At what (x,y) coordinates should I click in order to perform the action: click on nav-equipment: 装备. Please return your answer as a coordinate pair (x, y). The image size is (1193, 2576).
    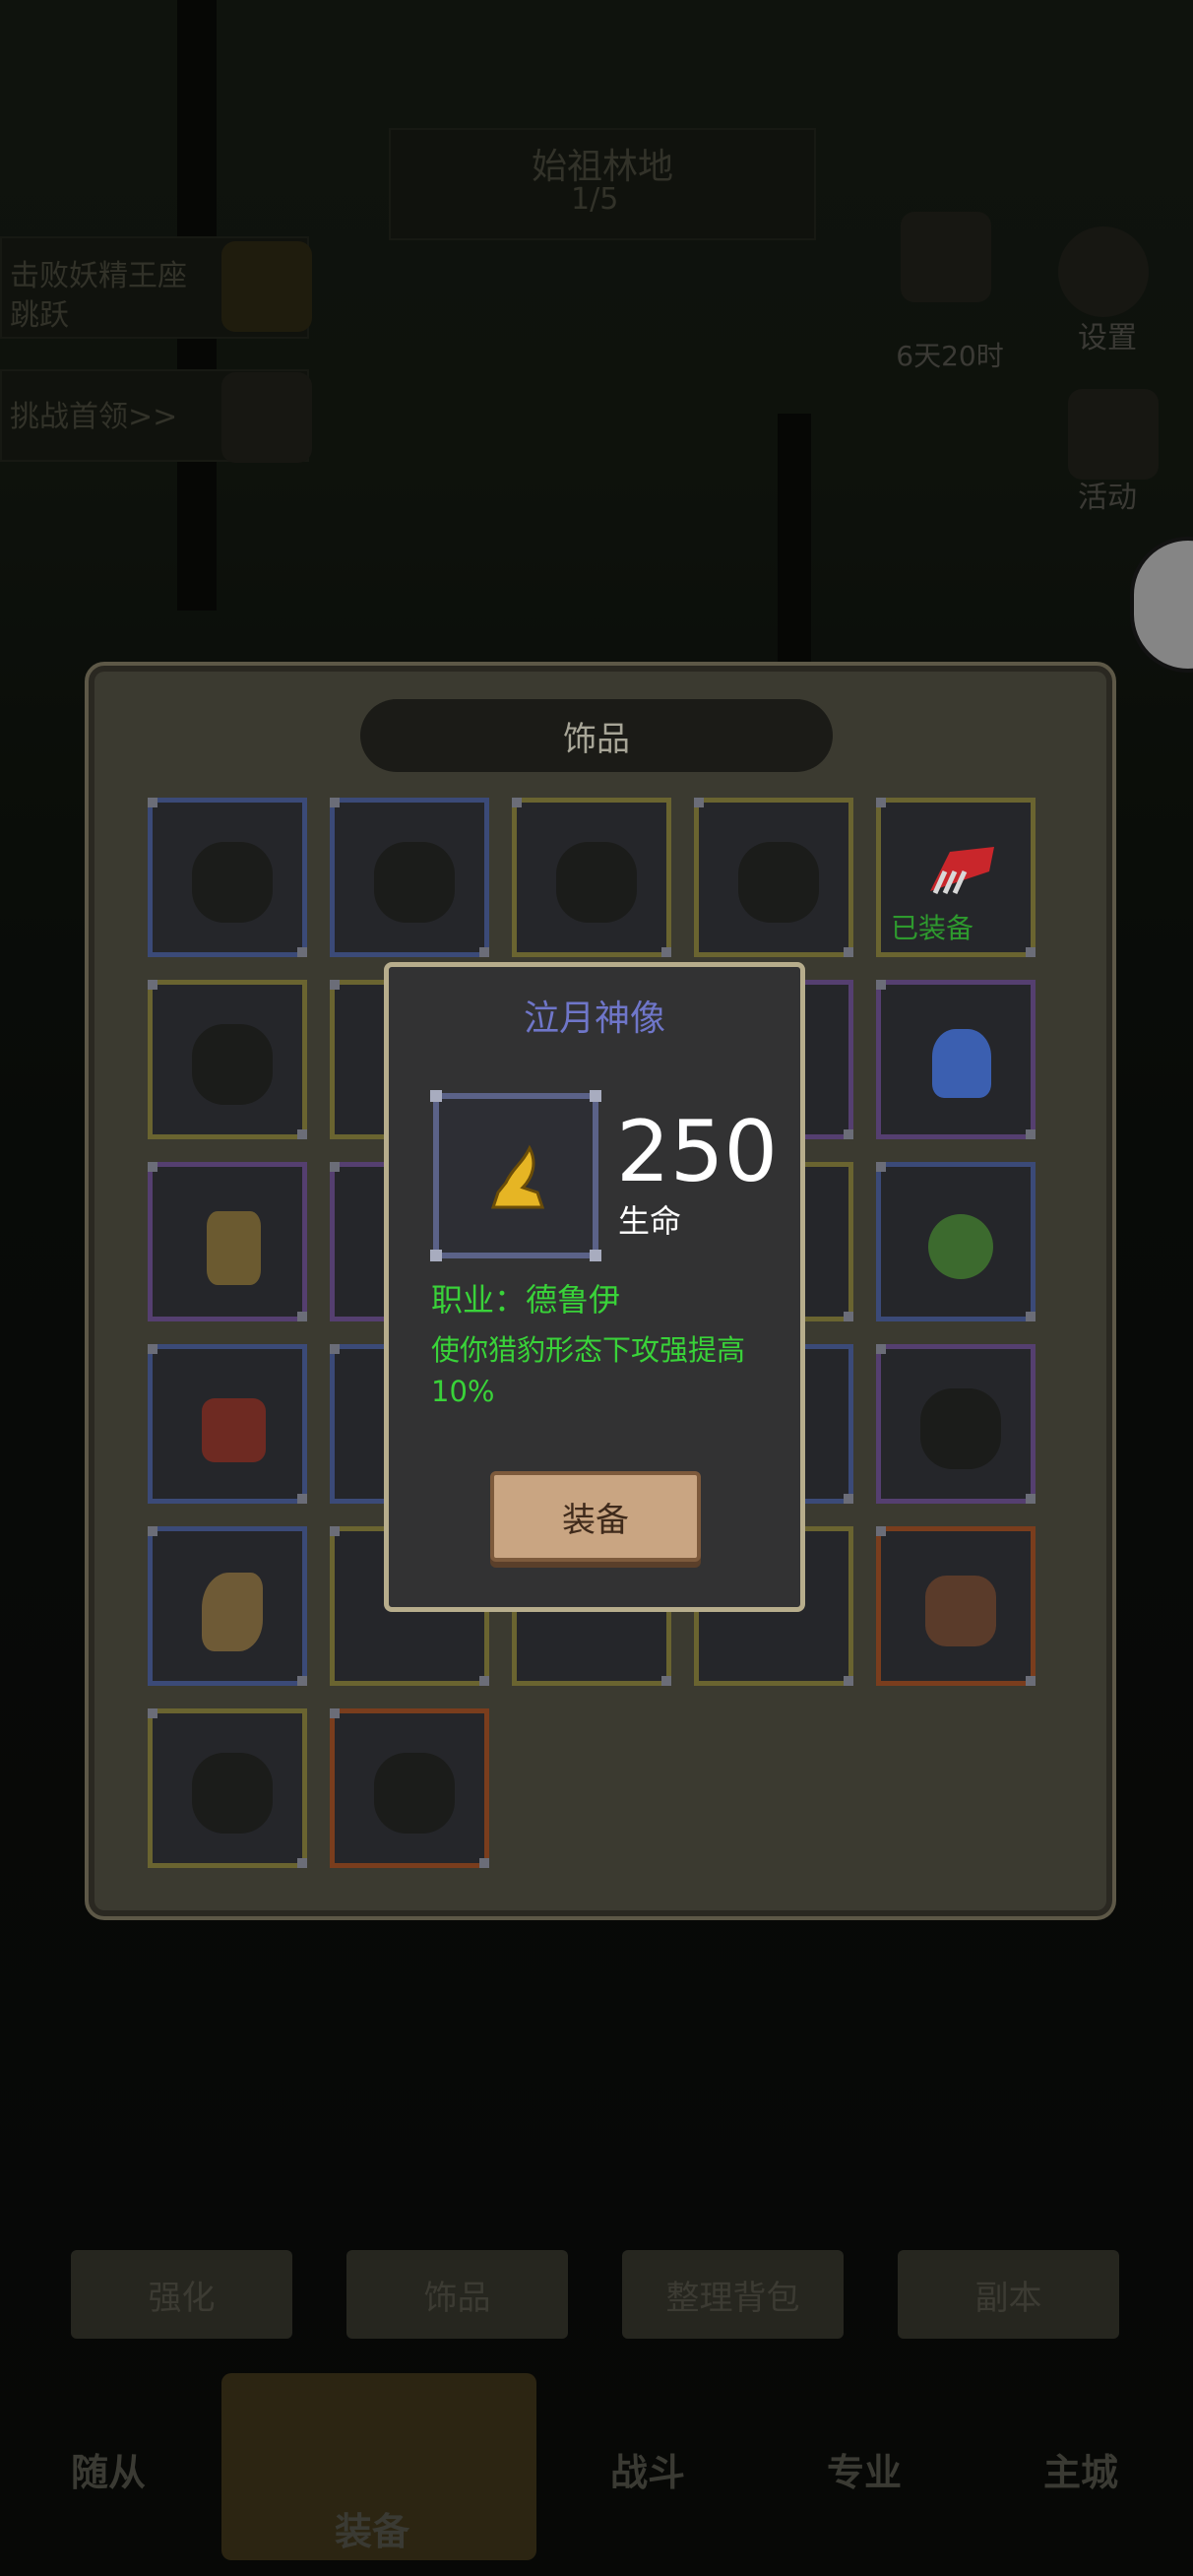
    Looking at the image, I should click on (372, 2531).